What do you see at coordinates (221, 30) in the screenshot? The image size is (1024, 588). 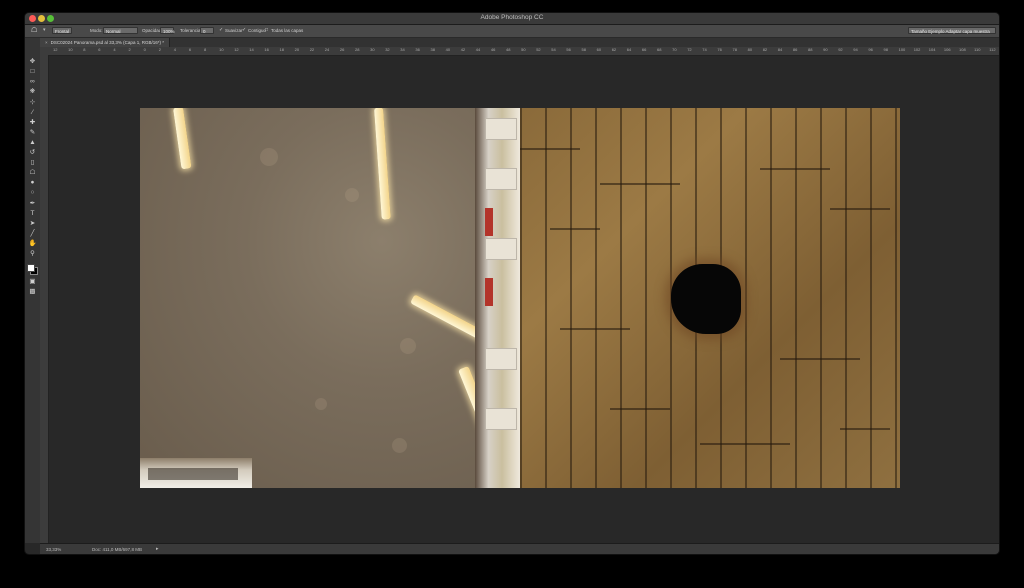 I see `suavizar-checkbox: ✓` at bounding box center [221, 30].